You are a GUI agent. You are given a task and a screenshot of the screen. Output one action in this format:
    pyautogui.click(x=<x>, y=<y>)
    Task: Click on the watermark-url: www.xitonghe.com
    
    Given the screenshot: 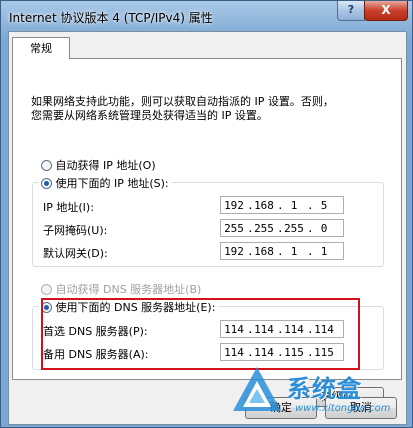 What is the action you would take?
    pyautogui.click(x=343, y=408)
    